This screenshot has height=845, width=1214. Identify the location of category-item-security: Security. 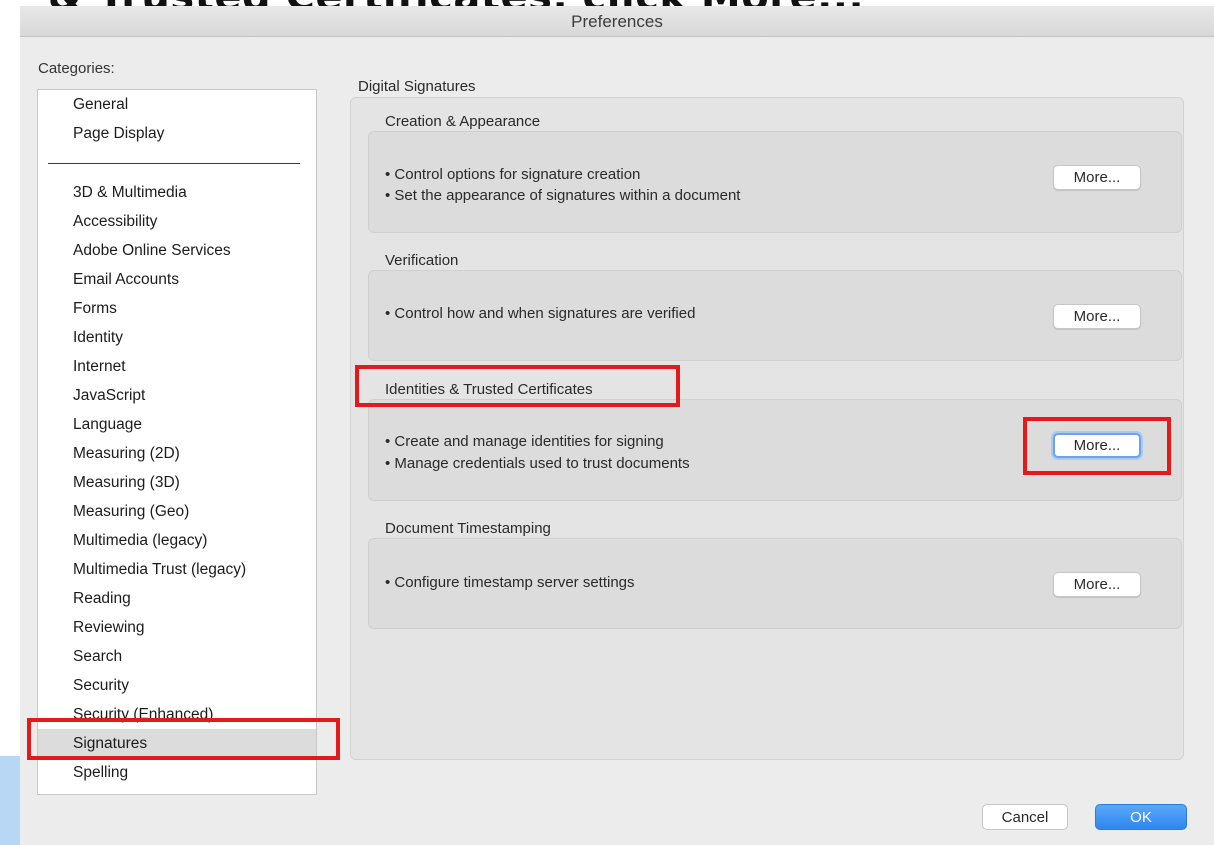
(177, 685).